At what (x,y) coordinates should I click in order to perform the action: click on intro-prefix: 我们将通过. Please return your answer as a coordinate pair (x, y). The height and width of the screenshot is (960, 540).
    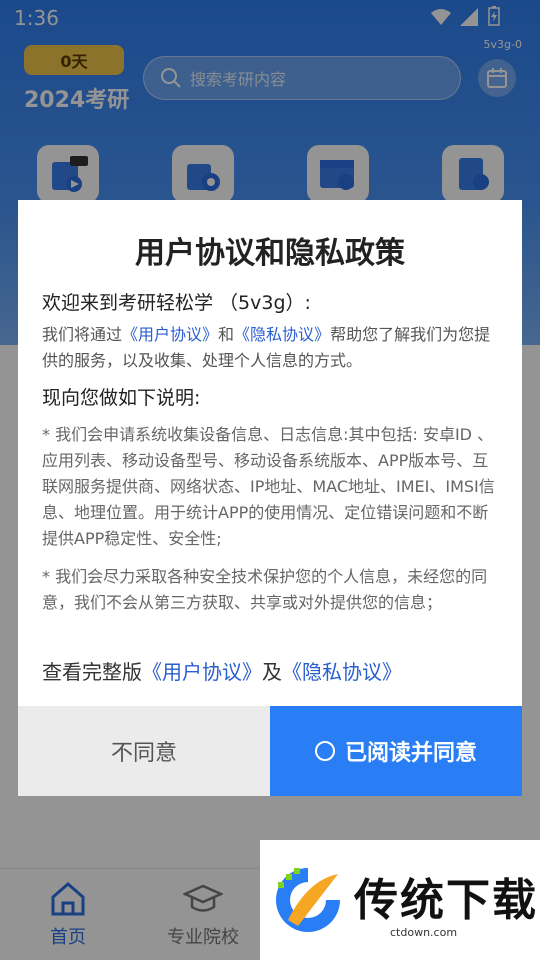
    Looking at the image, I should click on (82, 334).